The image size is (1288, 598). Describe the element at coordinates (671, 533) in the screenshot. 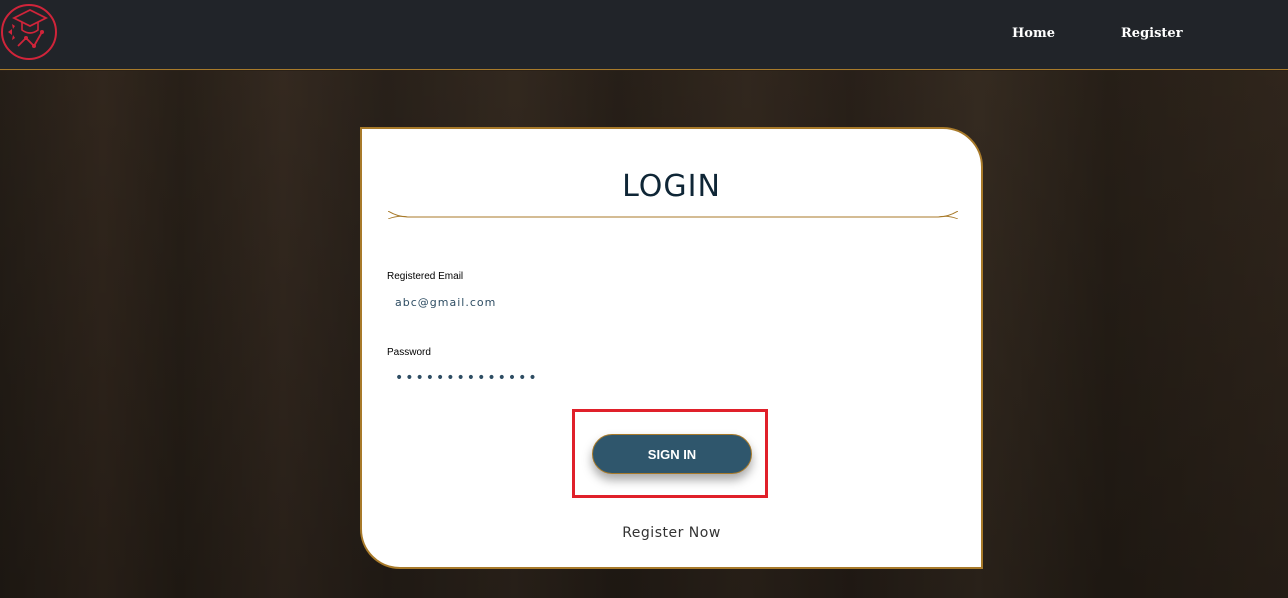

I see `register-now-link: Register Now` at that location.